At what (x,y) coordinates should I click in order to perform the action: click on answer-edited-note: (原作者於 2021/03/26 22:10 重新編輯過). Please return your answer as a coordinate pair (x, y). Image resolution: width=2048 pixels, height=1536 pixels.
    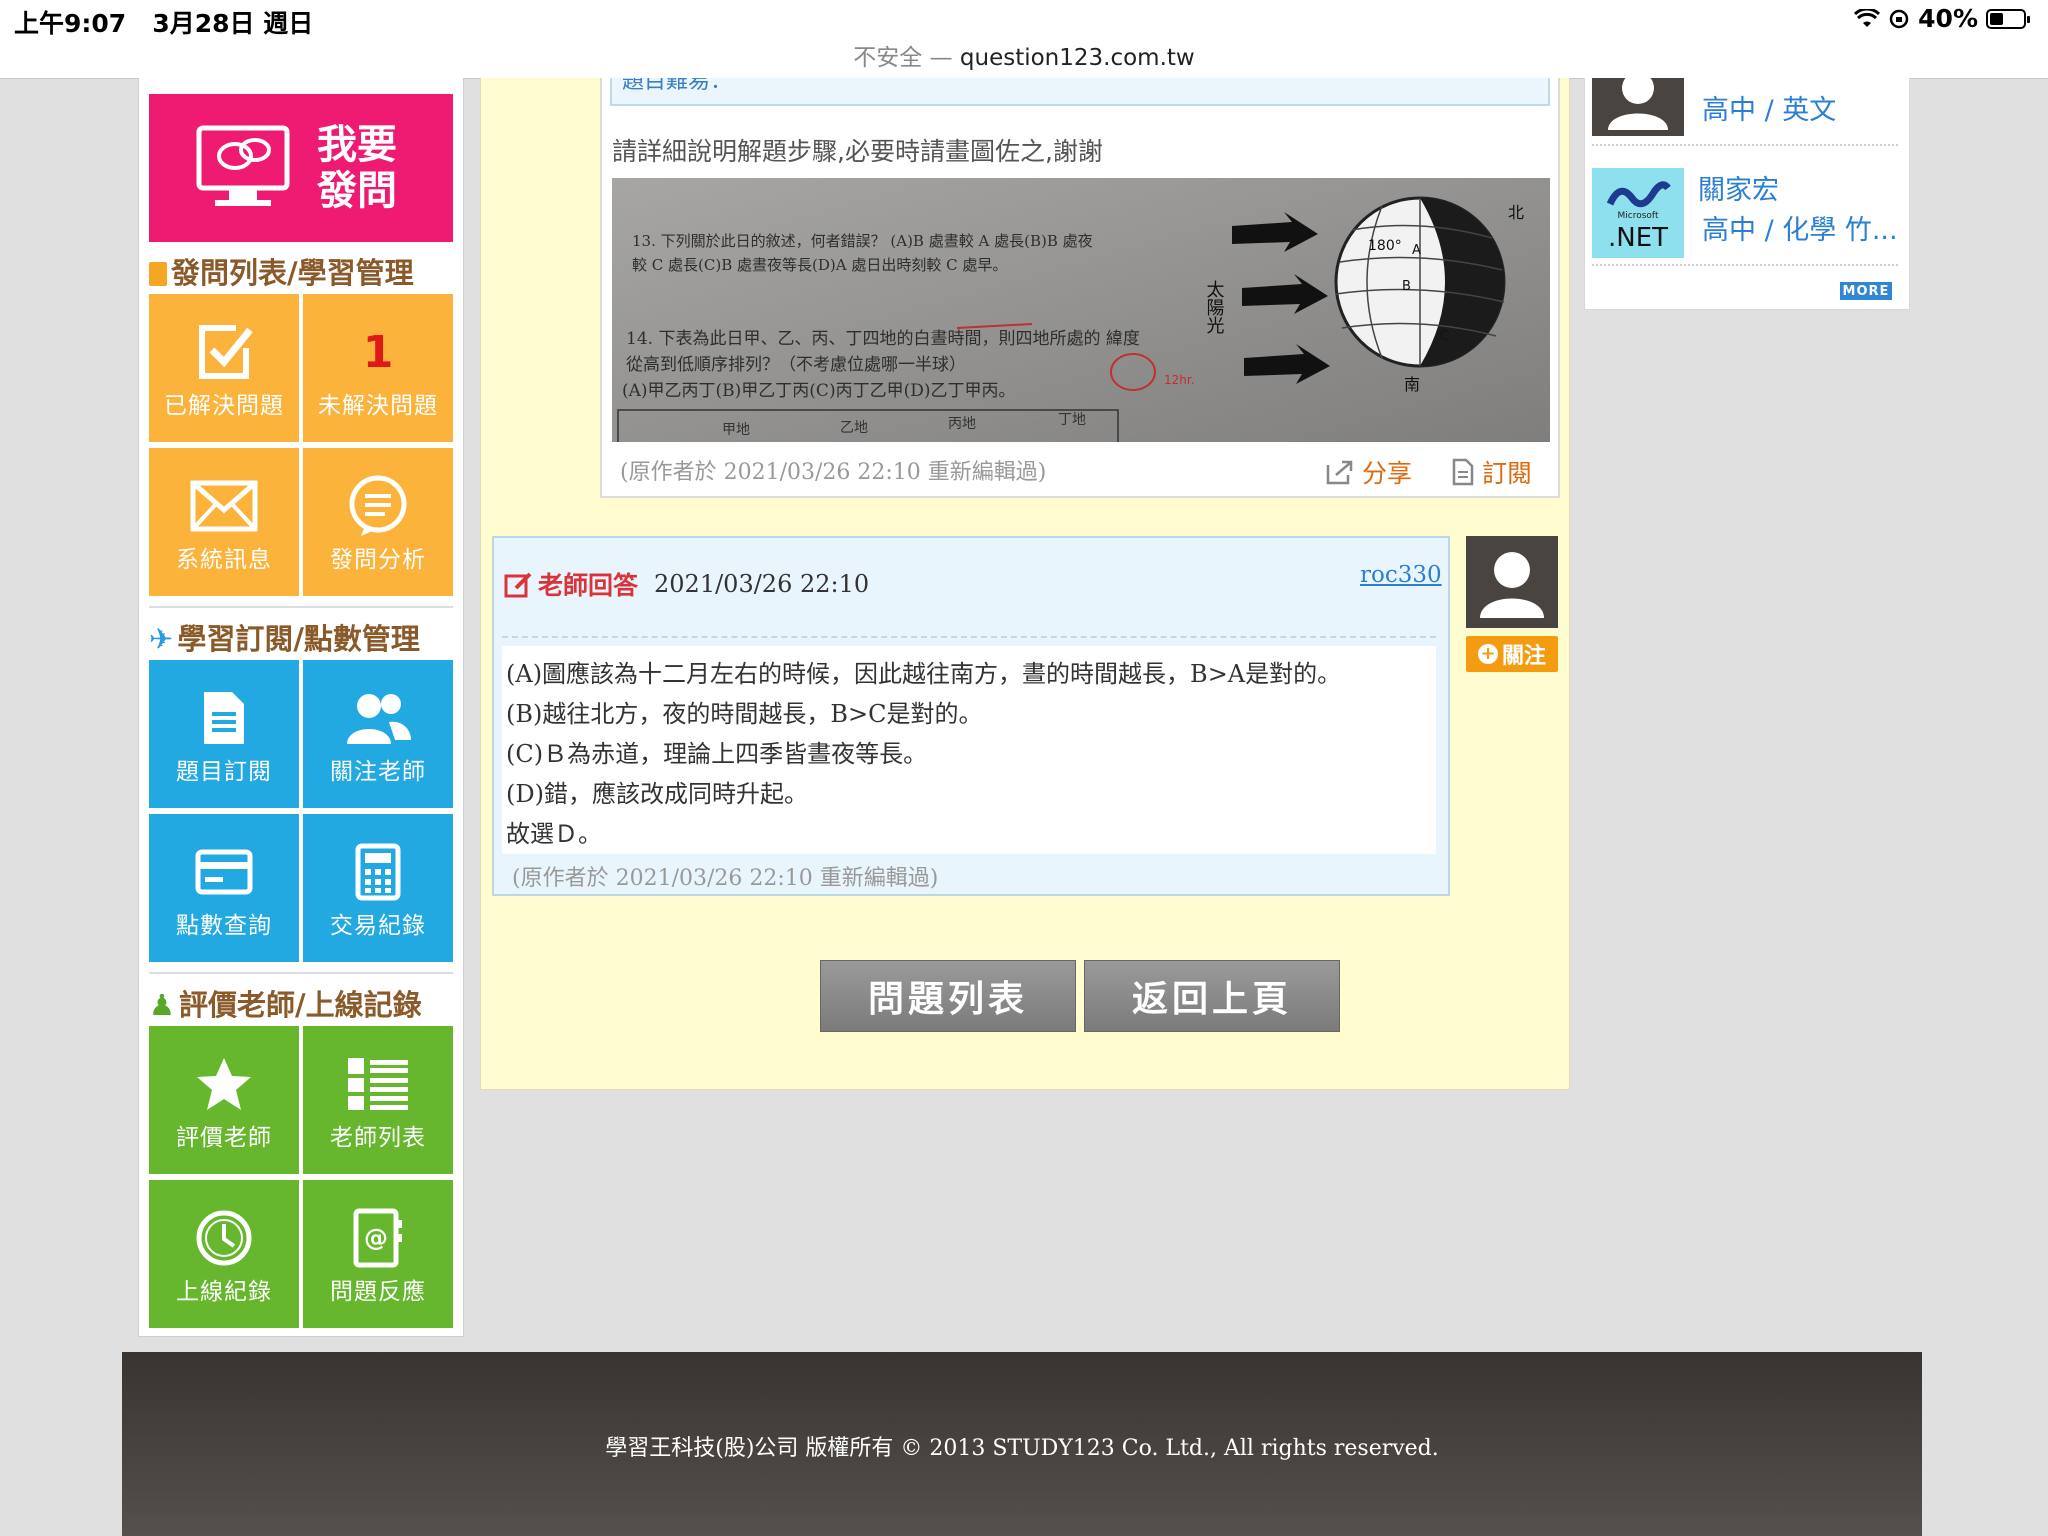
    Looking at the image, I should click on (725, 878).